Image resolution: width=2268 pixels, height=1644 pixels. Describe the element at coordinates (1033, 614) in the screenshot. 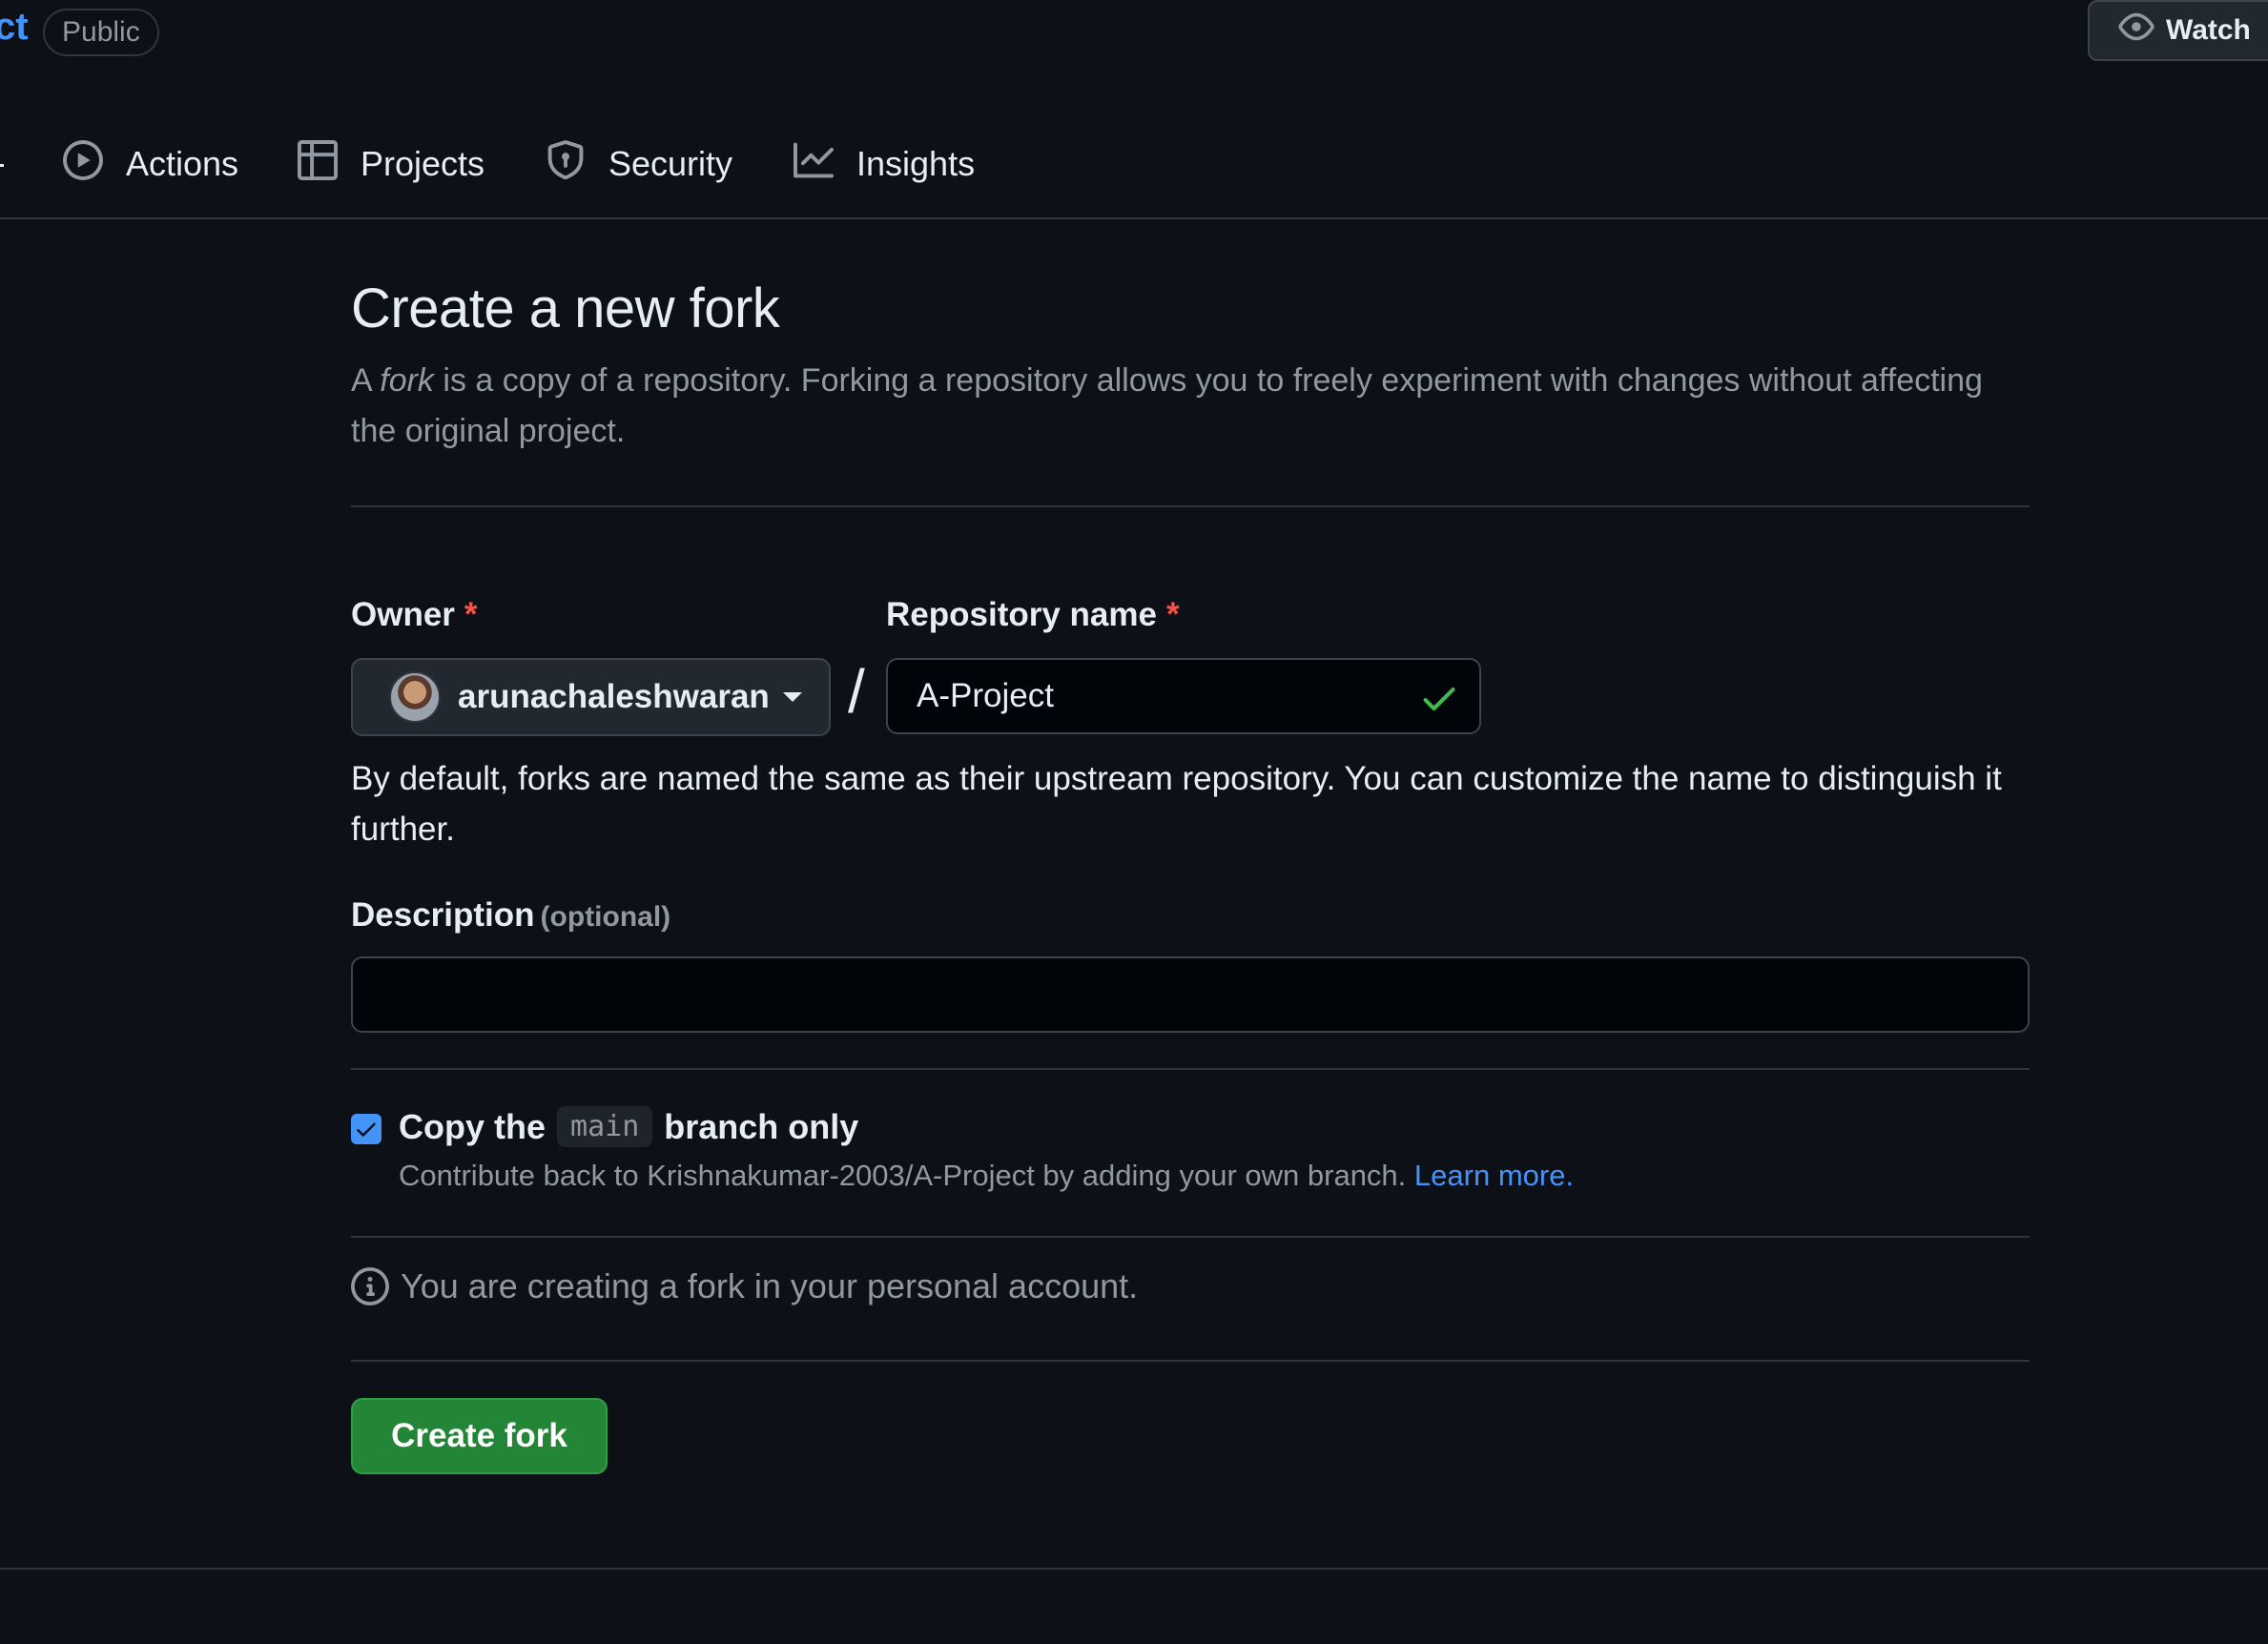

I see `repo-name-label: Repository name *` at that location.